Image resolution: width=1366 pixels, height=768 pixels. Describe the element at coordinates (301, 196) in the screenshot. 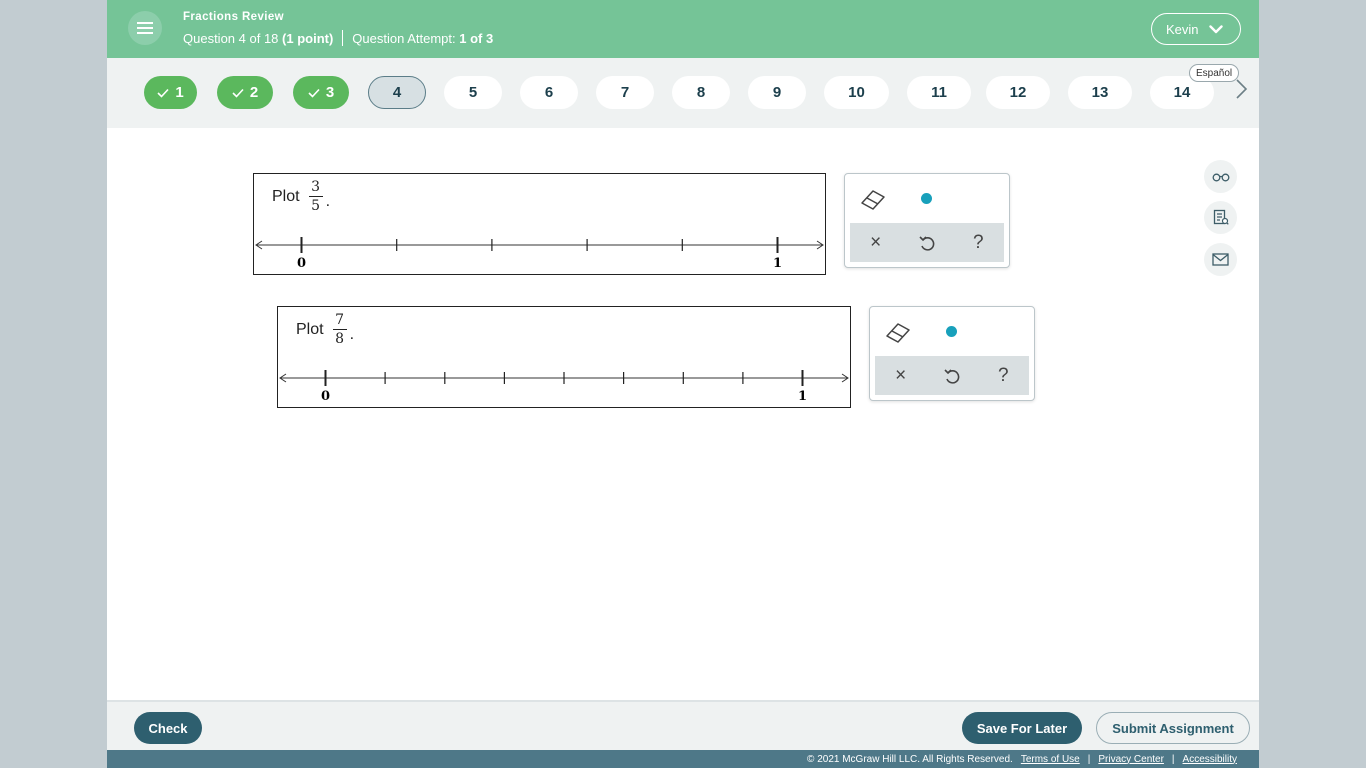

I see `problem-prompt: Plot 3 5 .` at that location.